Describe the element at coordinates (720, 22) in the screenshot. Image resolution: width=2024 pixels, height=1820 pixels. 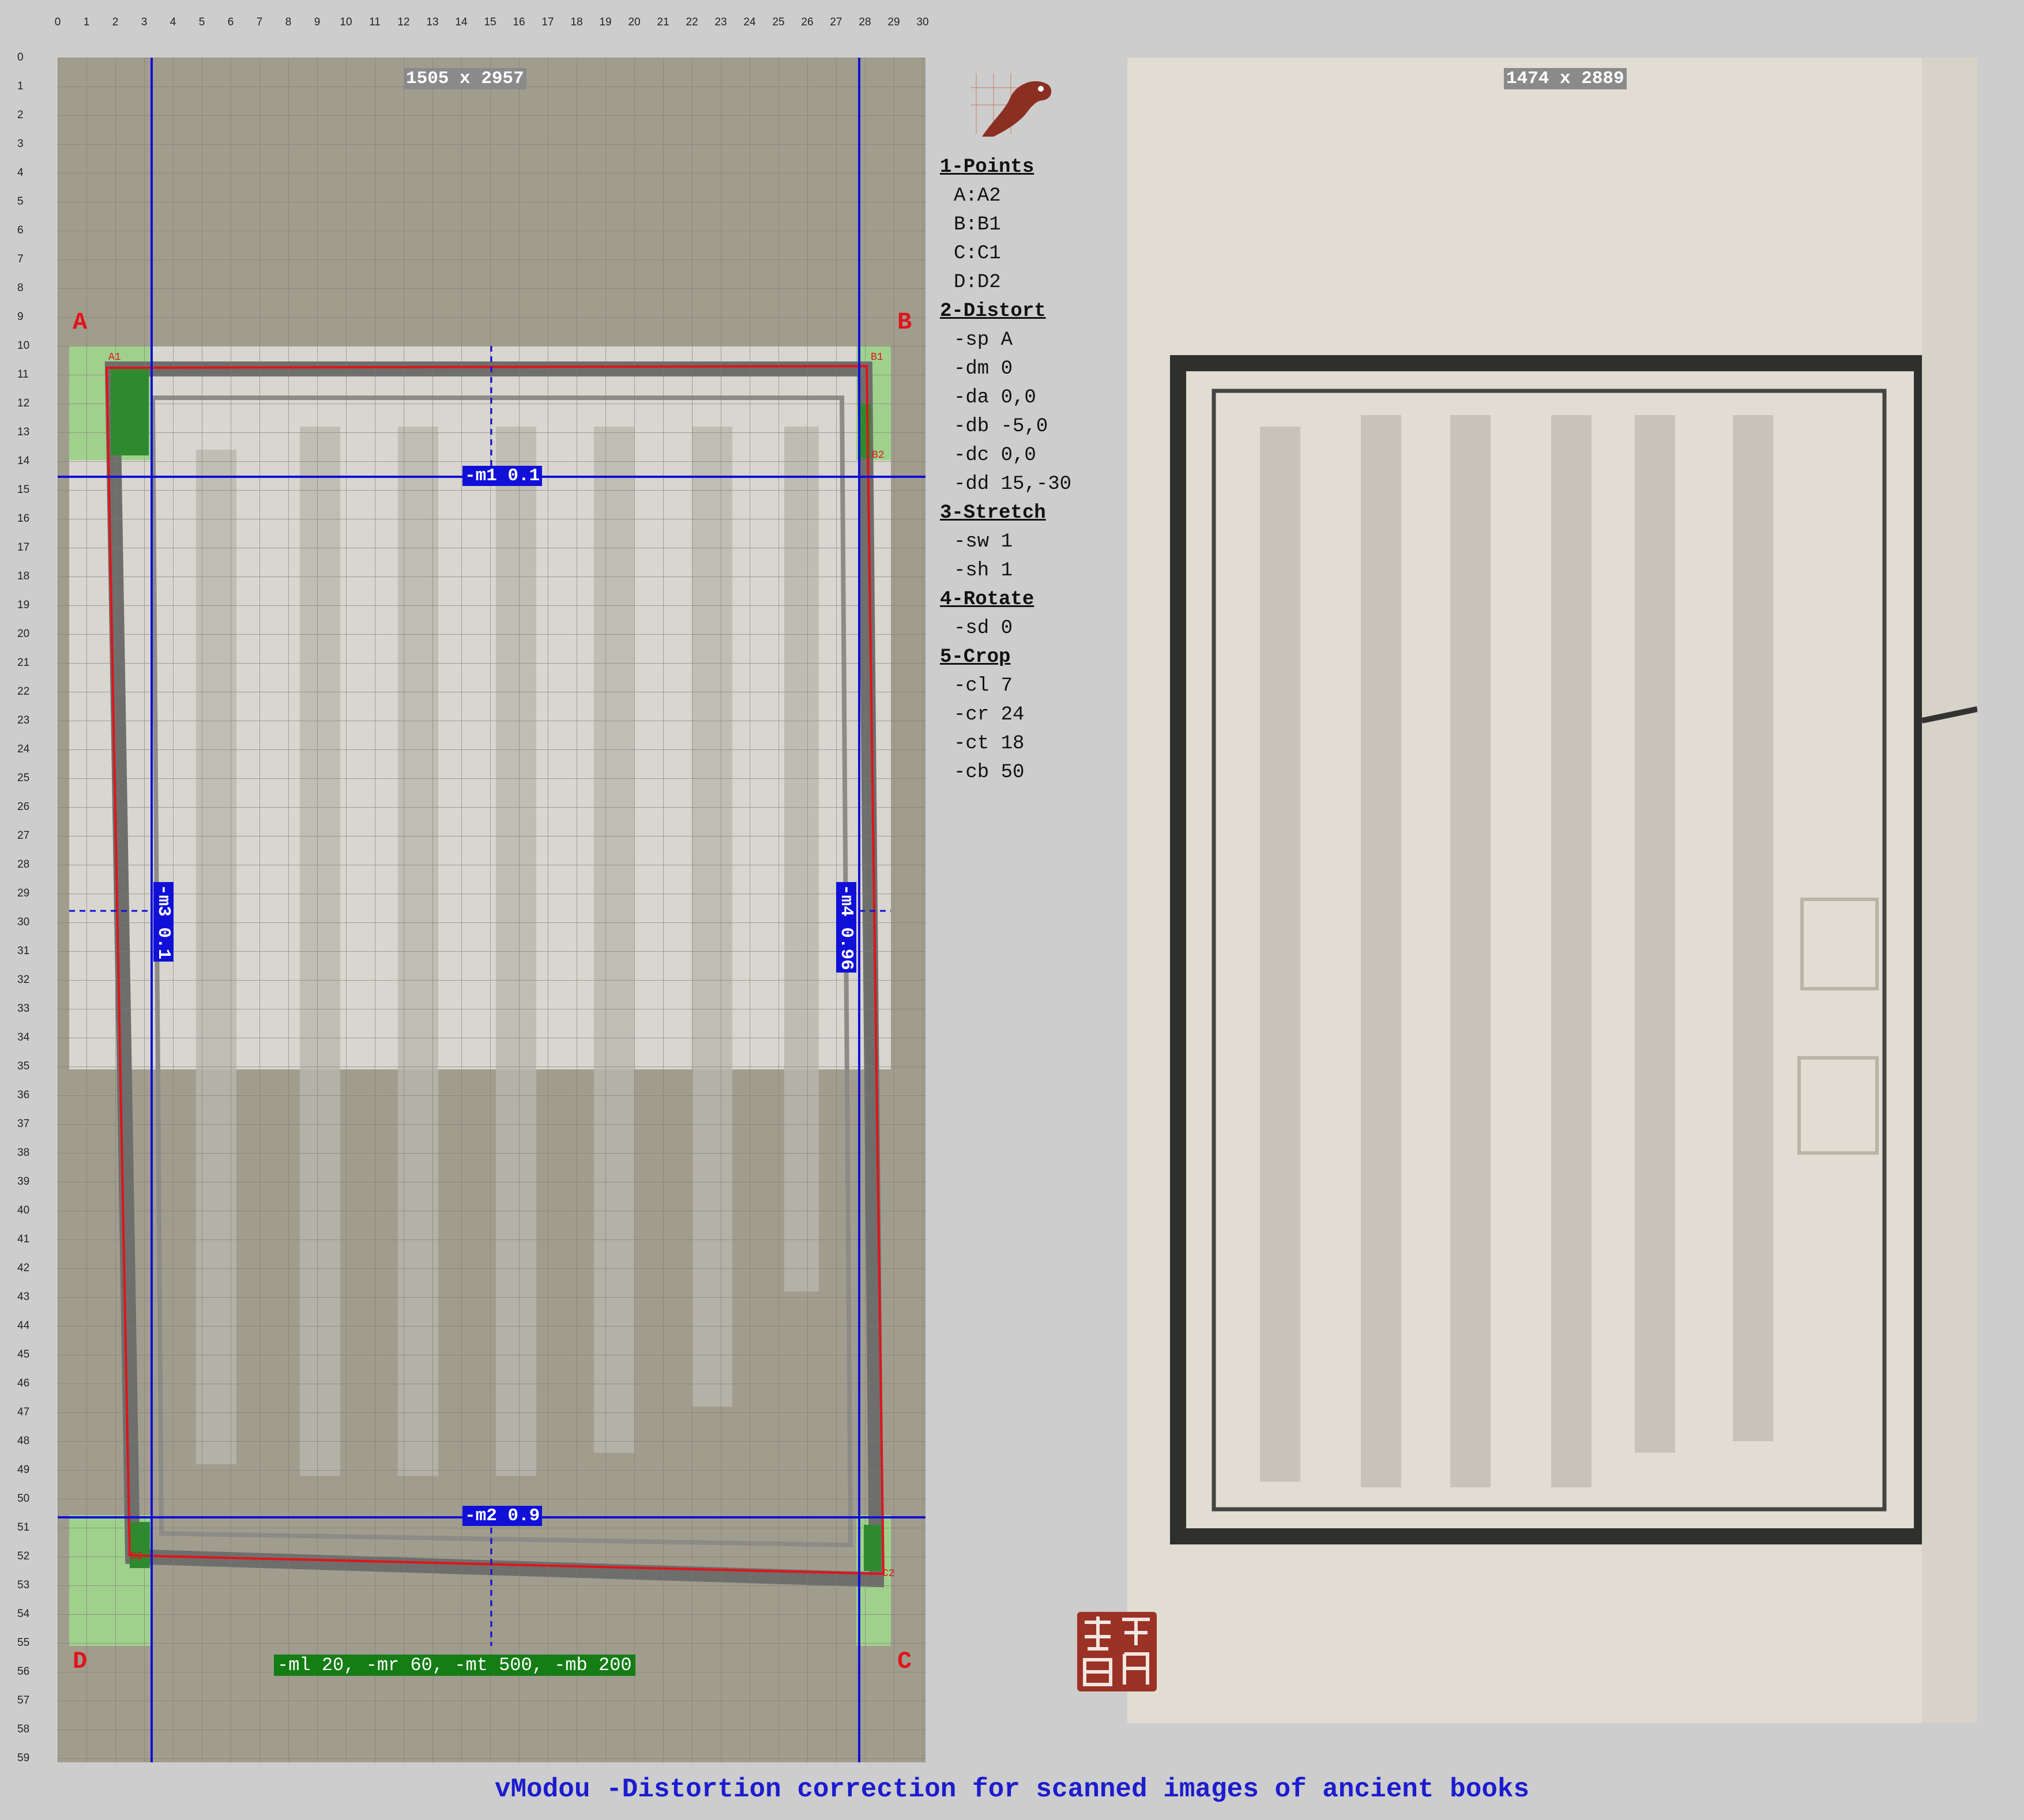
I see `ruler-tick-top: 23` at that location.